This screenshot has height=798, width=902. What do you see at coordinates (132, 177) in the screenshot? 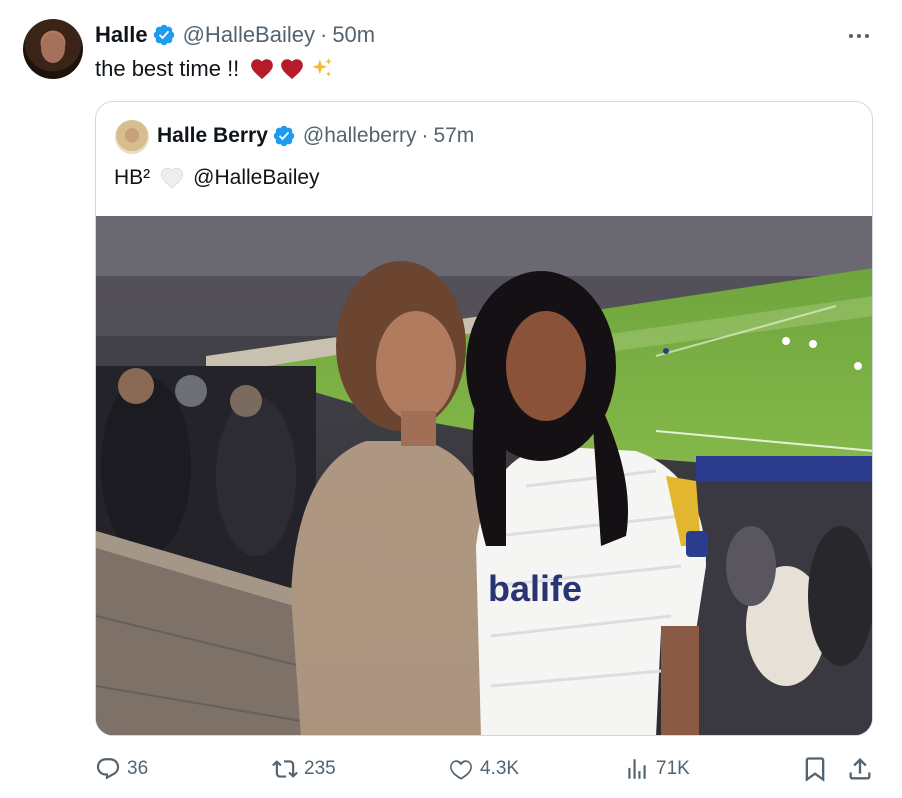
I see `quoted-text-prefix: HB²` at bounding box center [132, 177].